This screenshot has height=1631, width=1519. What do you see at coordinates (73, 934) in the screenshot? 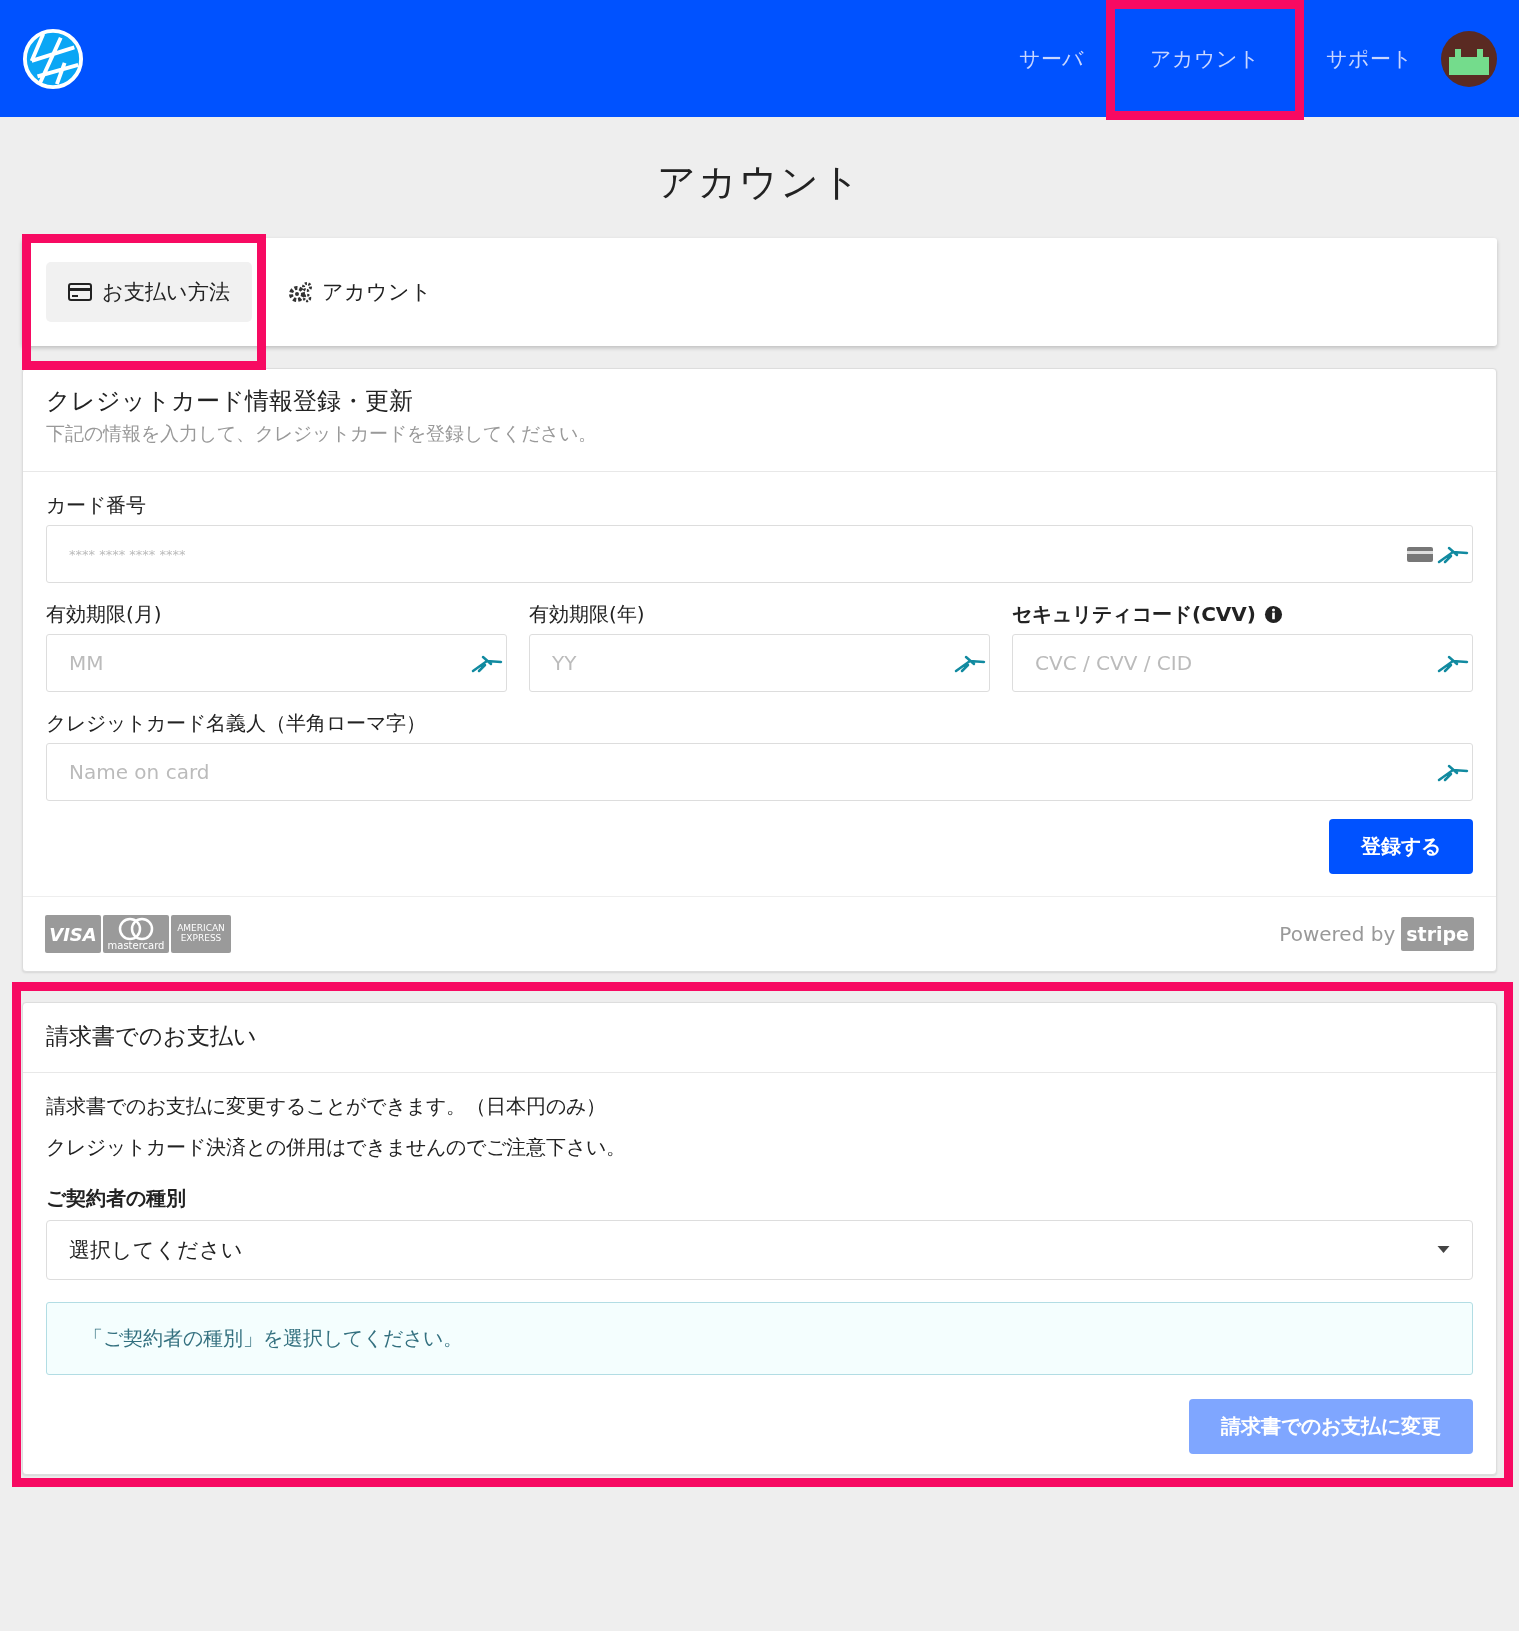
I see `card-brand-logo: VISA` at bounding box center [73, 934].